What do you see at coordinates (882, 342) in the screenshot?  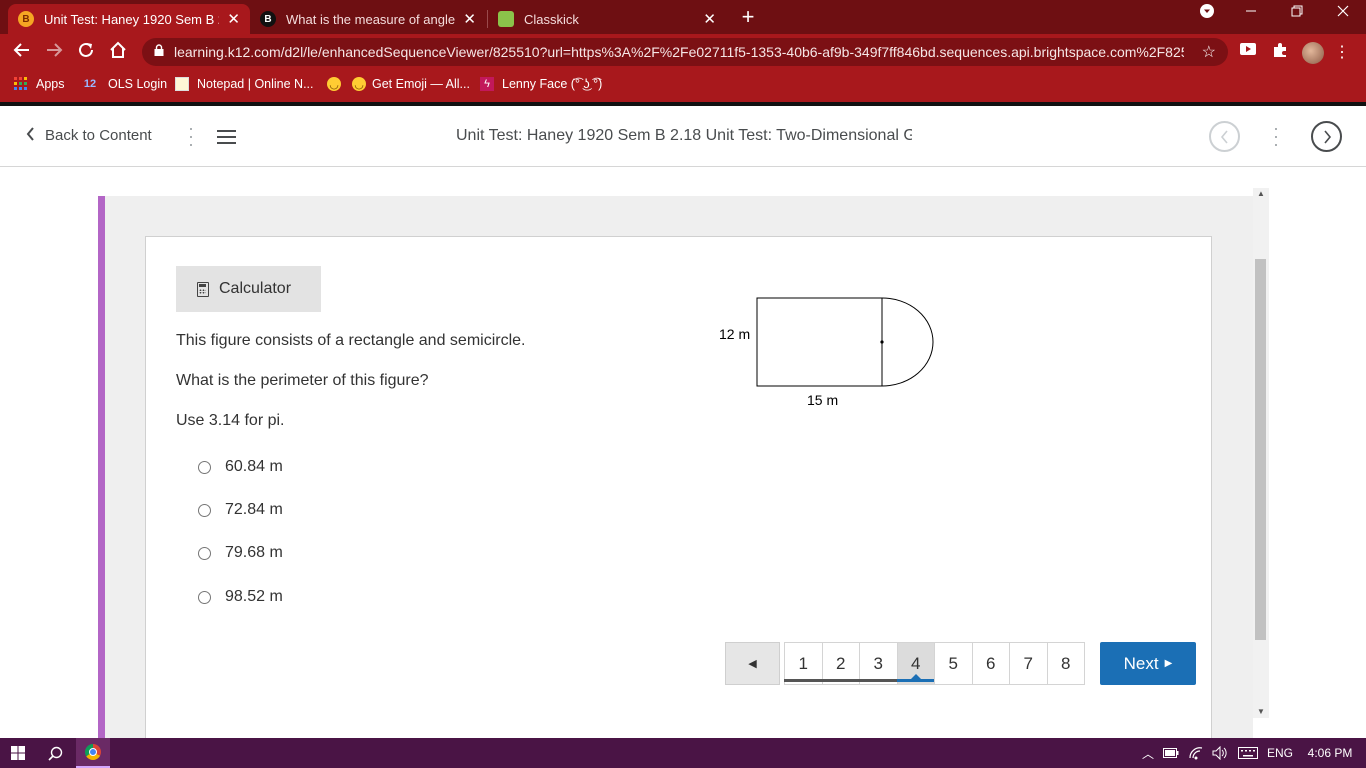 I see `figure-center-dot` at bounding box center [882, 342].